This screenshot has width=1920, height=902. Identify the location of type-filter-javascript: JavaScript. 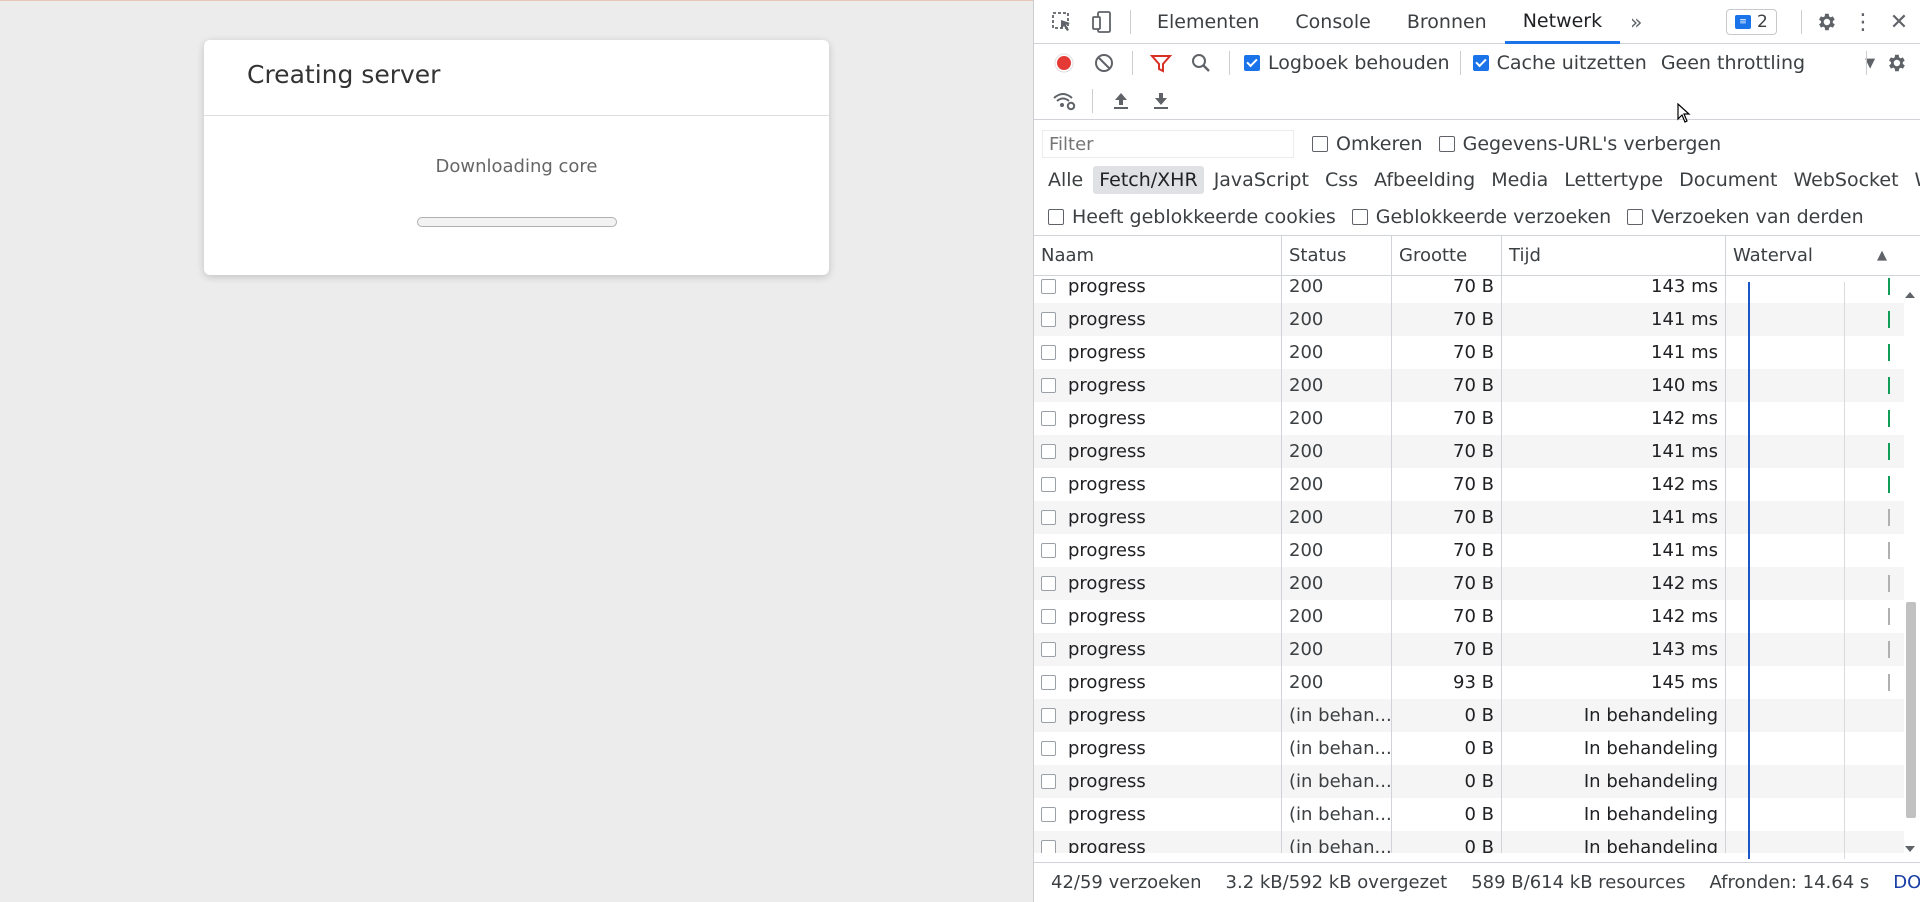
(1261, 180).